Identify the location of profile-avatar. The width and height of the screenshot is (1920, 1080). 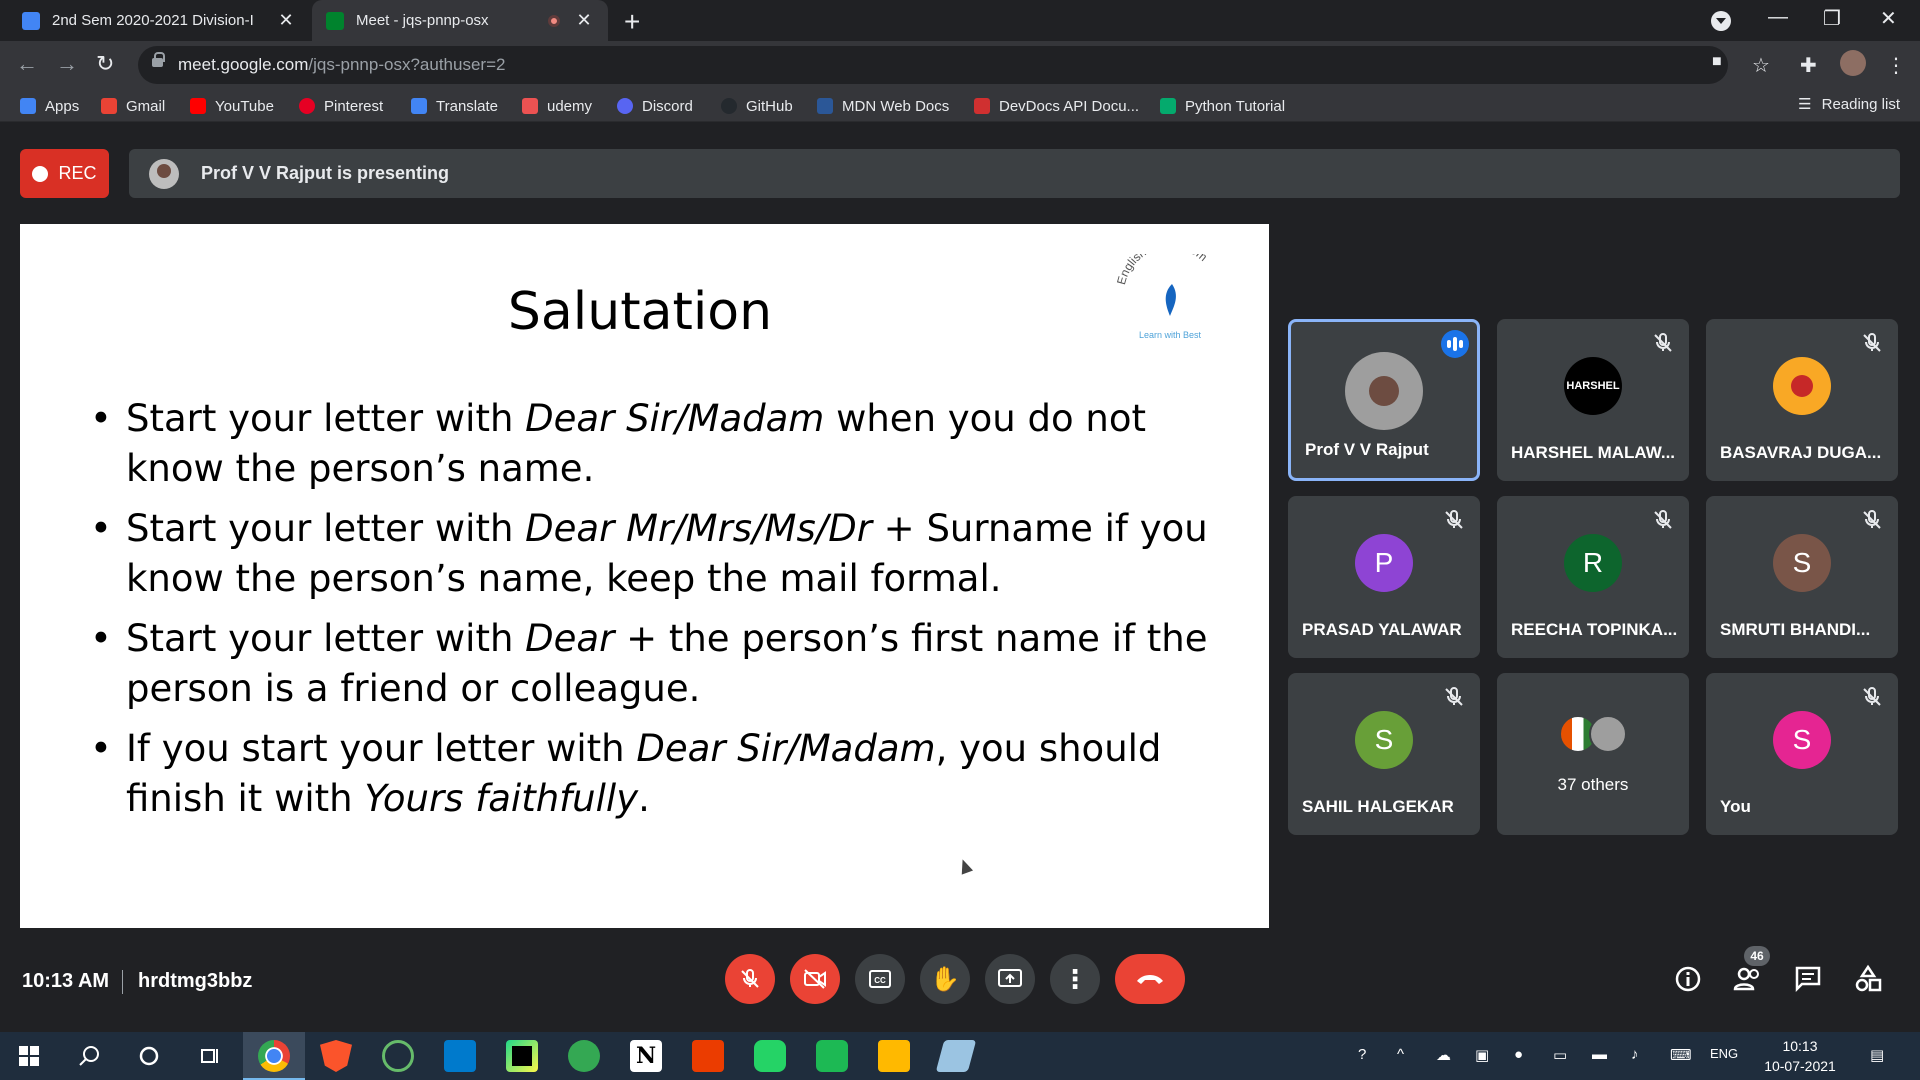
(1853, 63).